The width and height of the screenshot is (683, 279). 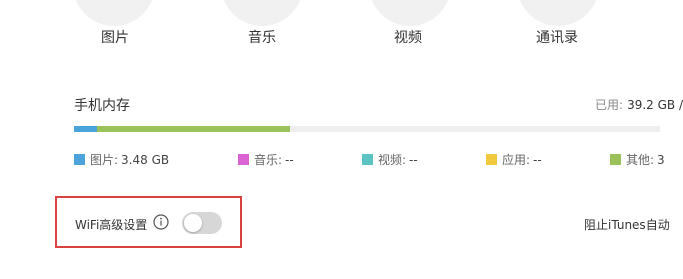 What do you see at coordinates (114, 13) in the screenshot?
I see `photos-tile-icon` at bounding box center [114, 13].